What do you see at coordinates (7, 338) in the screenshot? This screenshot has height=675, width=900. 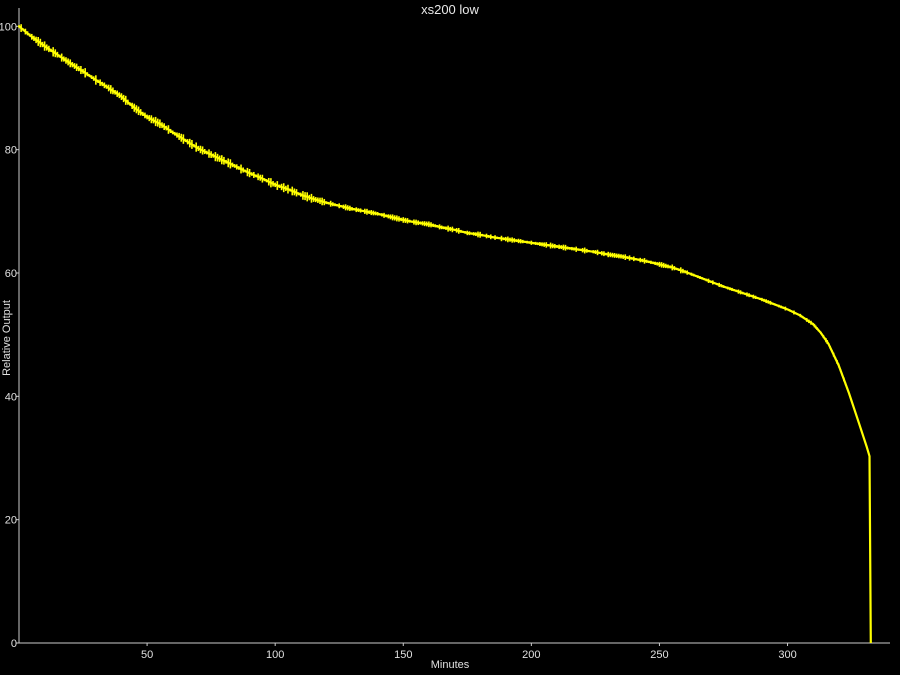 I see `y-axis-title: Relative Output` at bounding box center [7, 338].